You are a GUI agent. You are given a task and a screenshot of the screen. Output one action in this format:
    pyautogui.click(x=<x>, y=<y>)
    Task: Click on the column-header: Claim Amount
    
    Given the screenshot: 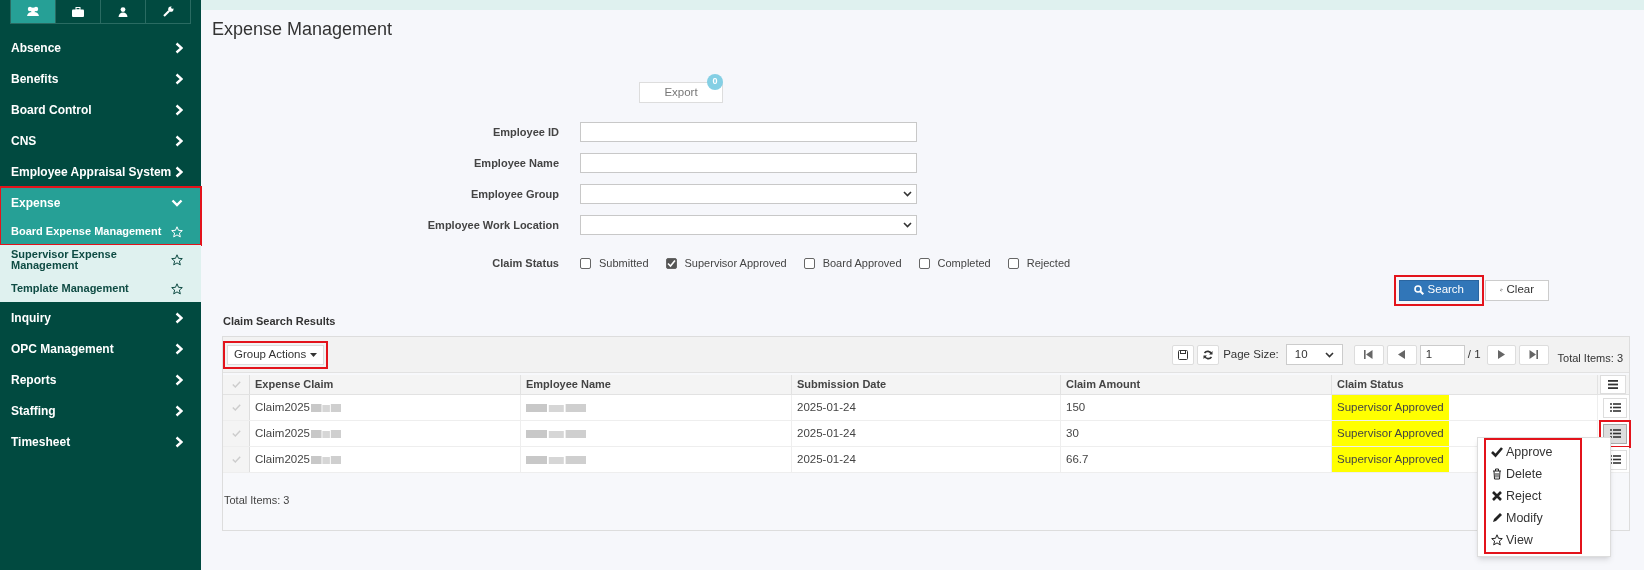 What is the action you would take?
    pyautogui.click(x=1196, y=384)
    